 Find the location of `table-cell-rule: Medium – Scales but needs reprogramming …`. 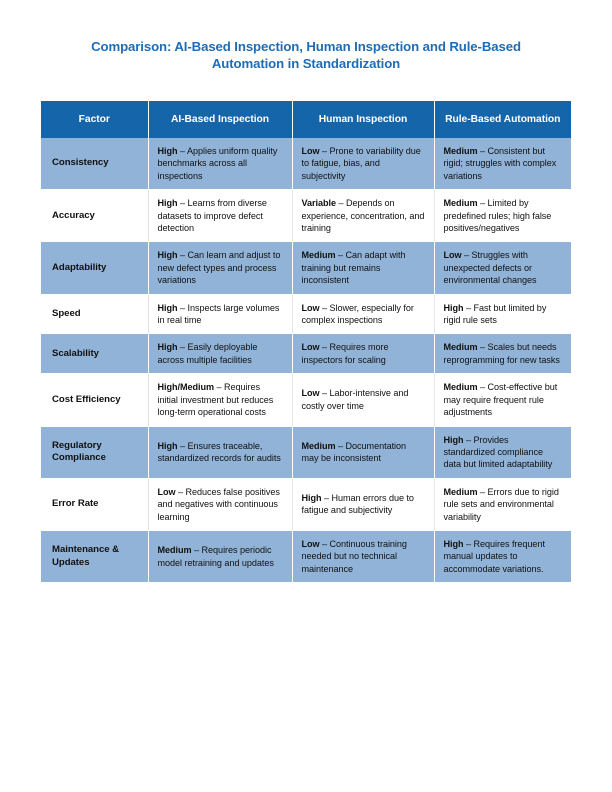

table-cell-rule: Medium – Scales but needs reprogramming … is located at coordinates (502, 354).